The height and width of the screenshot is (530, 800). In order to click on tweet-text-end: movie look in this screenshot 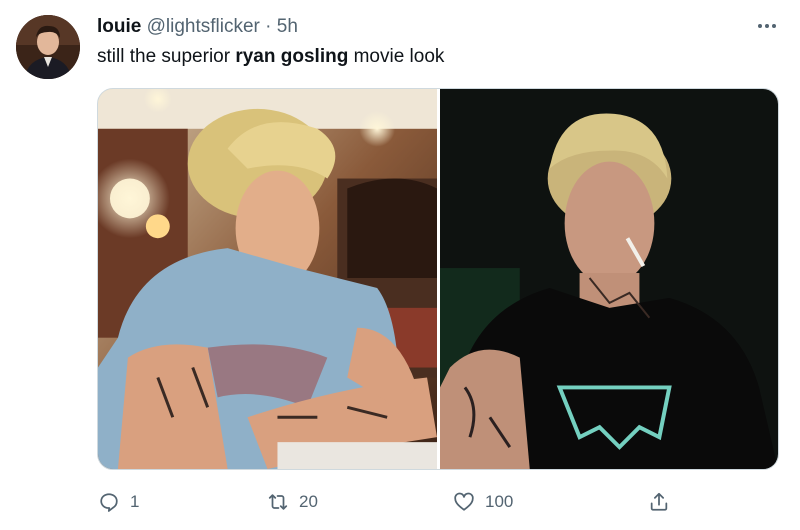, I will do `click(396, 56)`.